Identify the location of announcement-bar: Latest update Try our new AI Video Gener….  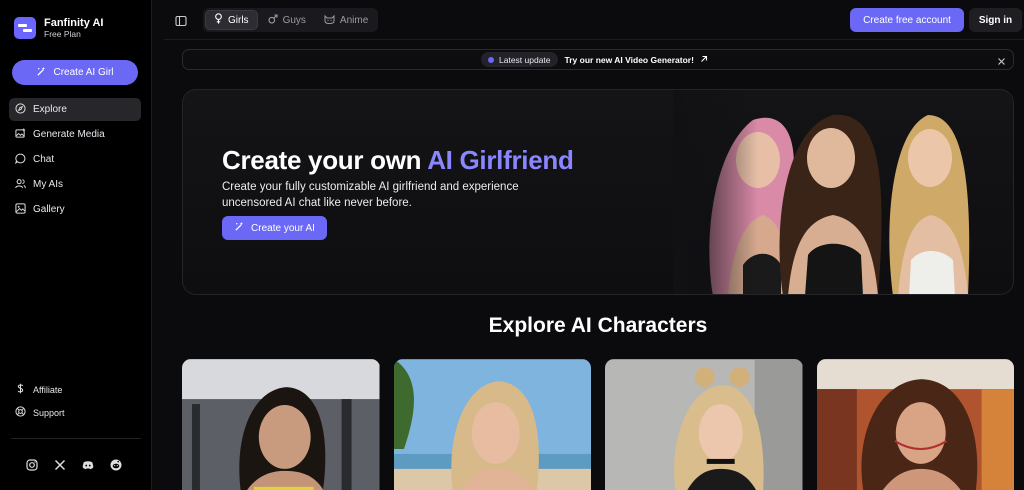
(598, 59).